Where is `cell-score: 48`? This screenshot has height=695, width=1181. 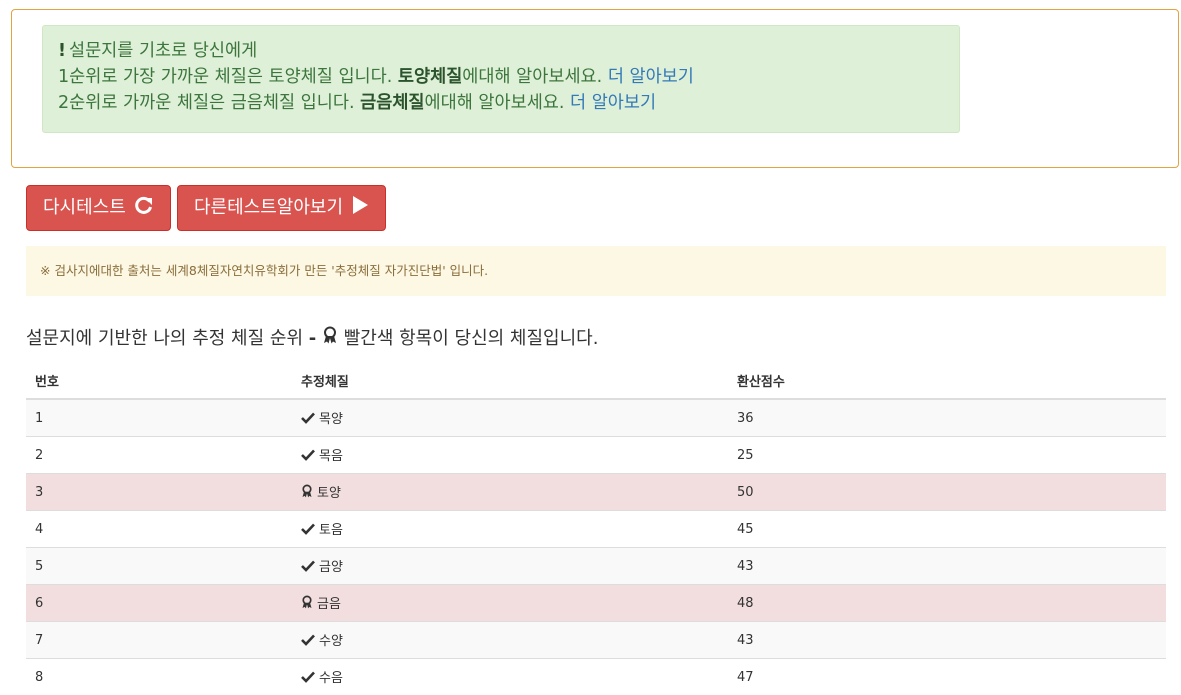
cell-score: 48 is located at coordinates (947, 603).